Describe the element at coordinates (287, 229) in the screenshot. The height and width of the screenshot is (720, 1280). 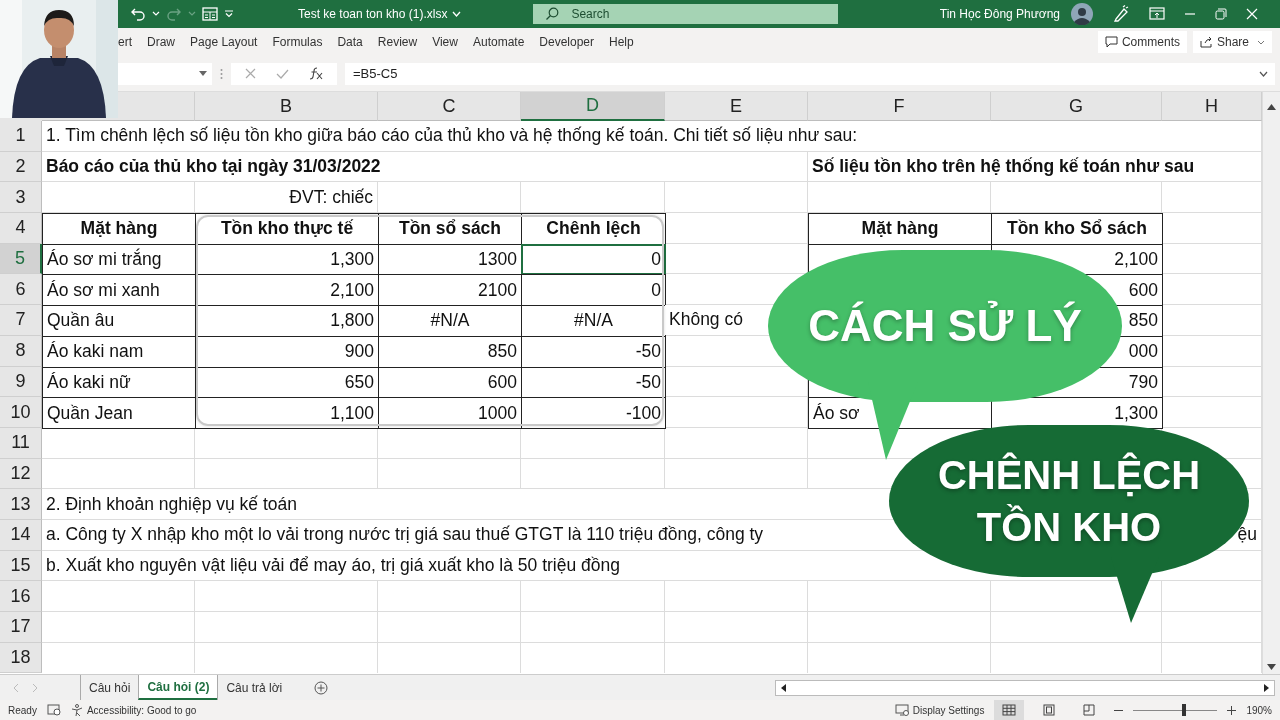
I see `table-cell: Tồn kho thực tế` at that location.